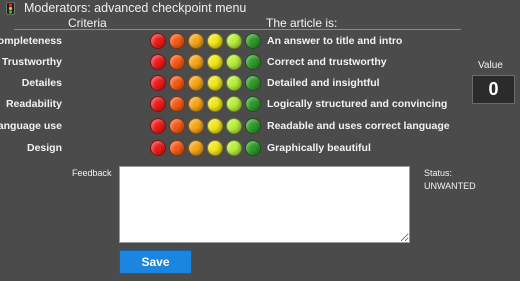  What do you see at coordinates (31, 126) in the screenshot?
I see `criteria-label: Language use` at bounding box center [31, 126].